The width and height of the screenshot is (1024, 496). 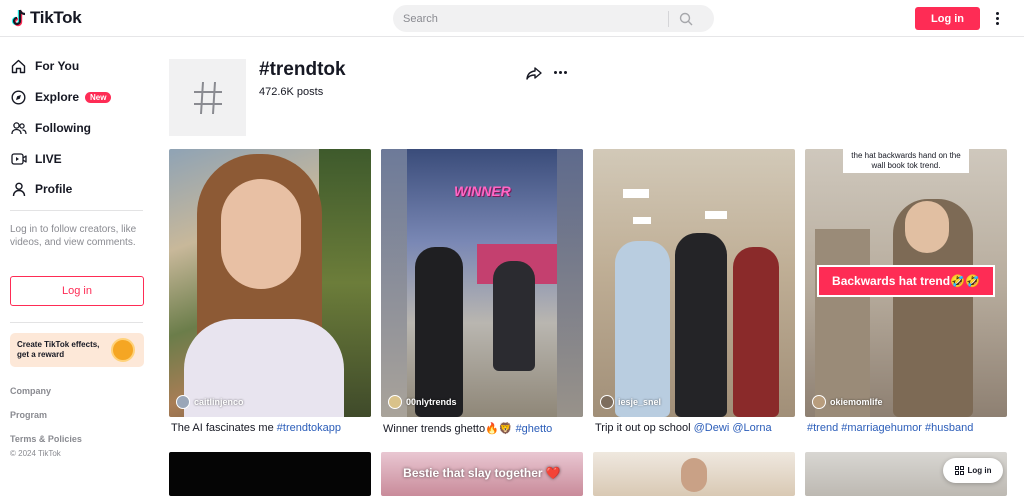 I want to click on users-icon, so click(x=18, y=128).